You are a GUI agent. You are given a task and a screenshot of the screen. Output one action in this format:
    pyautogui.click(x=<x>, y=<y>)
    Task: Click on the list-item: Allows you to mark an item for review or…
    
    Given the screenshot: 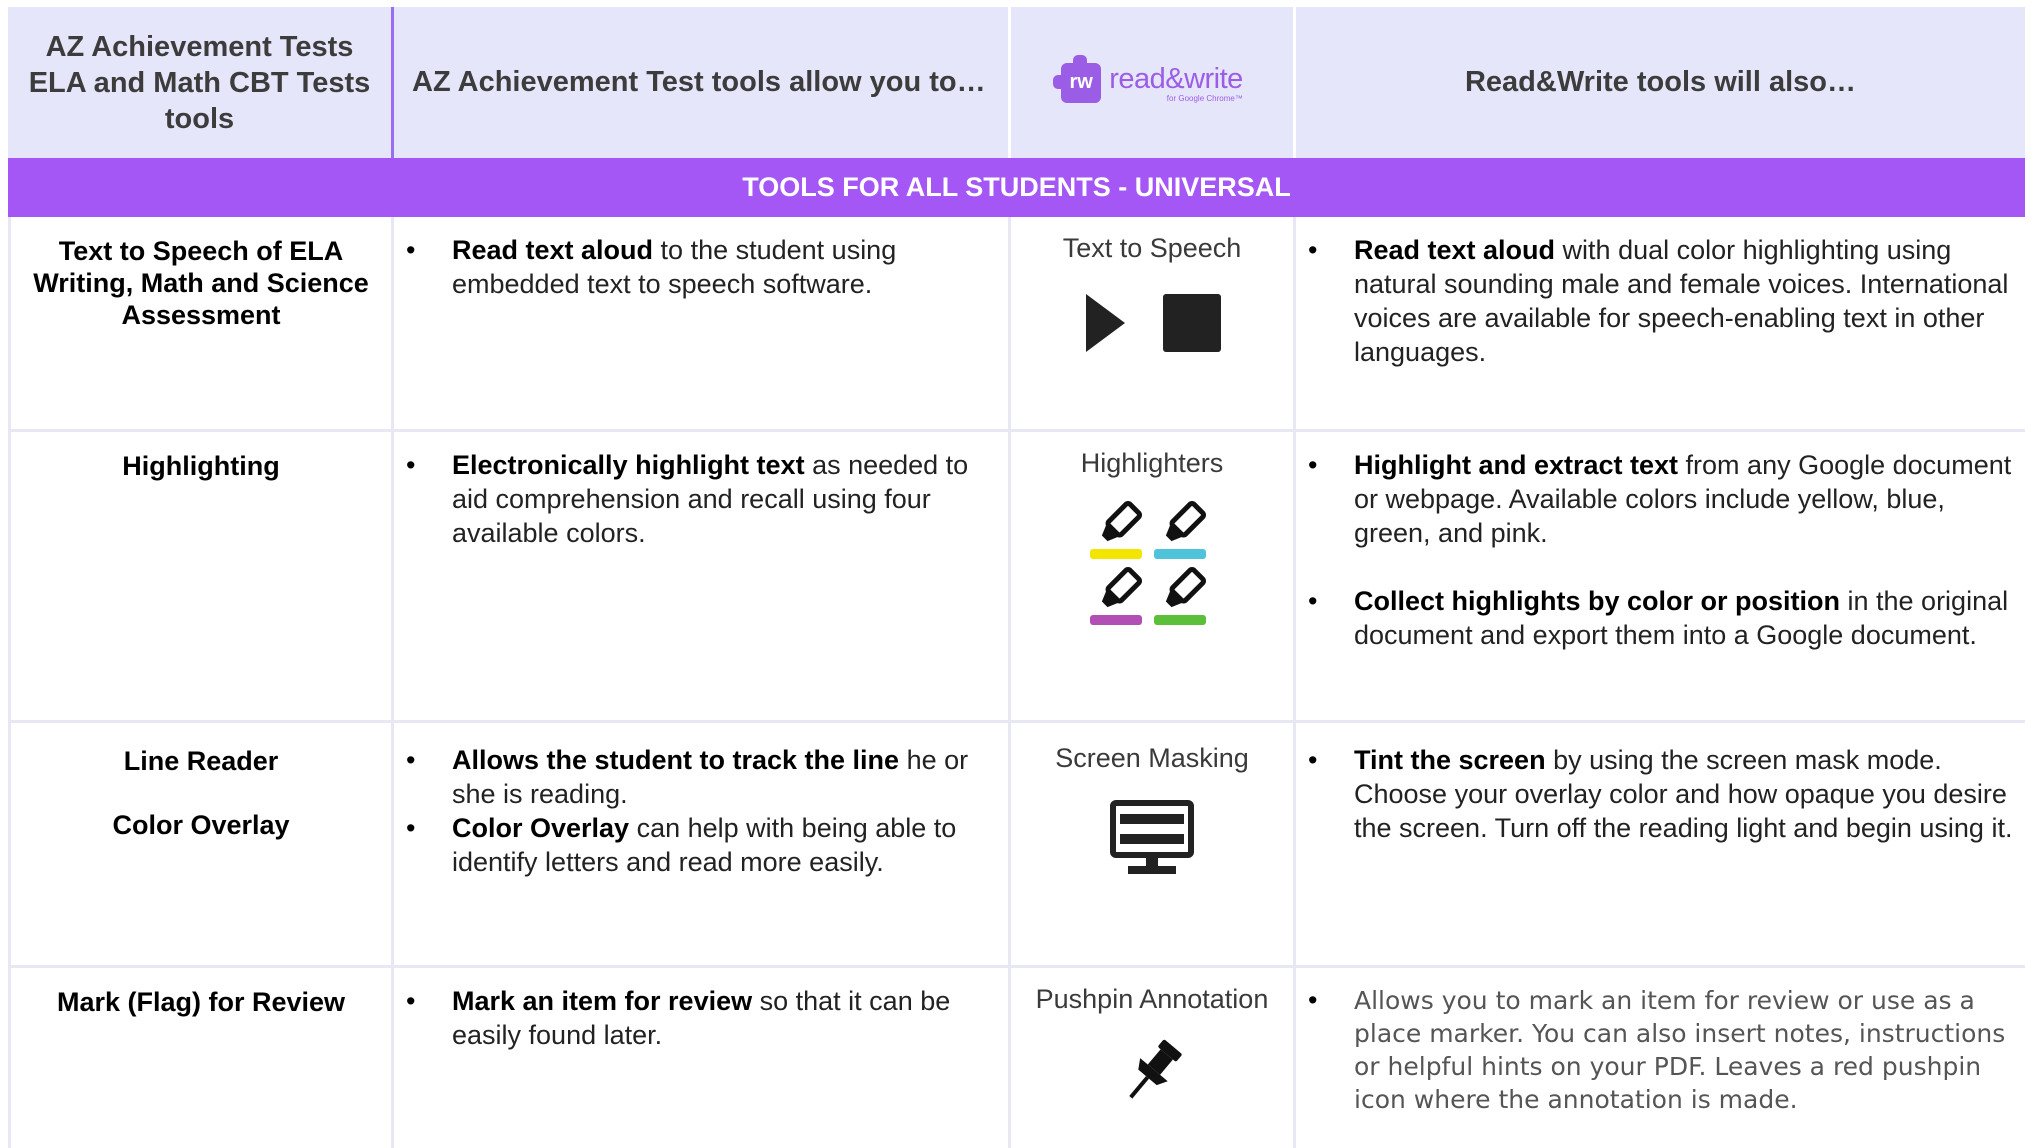 What is the action you would take?
    pyautogui.click(x=1655, y=1050)
    